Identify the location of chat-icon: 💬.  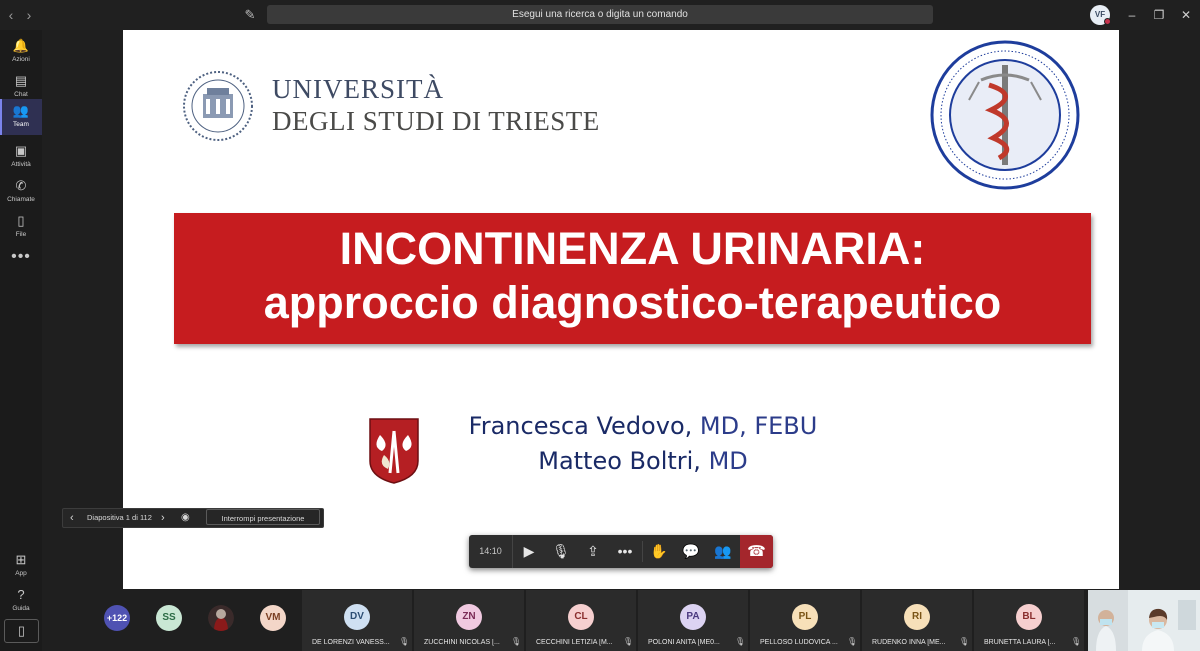
(691, 551).